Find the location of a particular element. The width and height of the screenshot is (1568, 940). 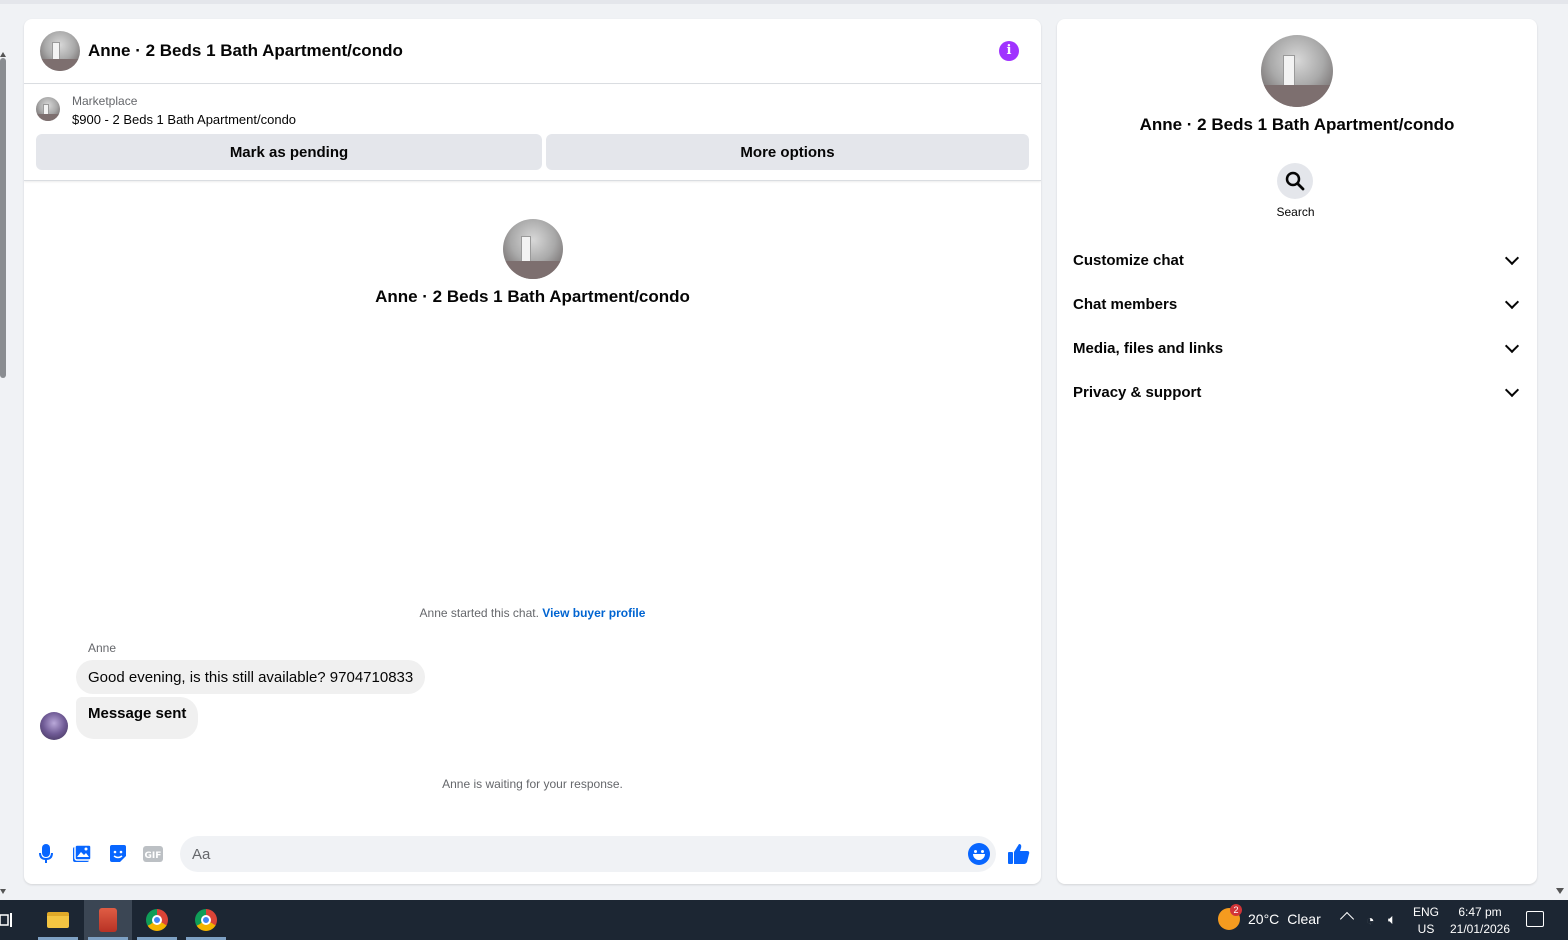

sender-avatar is located at coordinates (54, 726).